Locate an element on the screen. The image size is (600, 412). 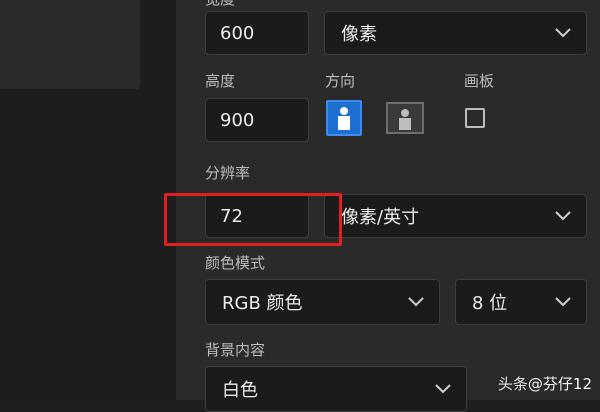
artboard-checkbox is located at coordinates (475, 118).